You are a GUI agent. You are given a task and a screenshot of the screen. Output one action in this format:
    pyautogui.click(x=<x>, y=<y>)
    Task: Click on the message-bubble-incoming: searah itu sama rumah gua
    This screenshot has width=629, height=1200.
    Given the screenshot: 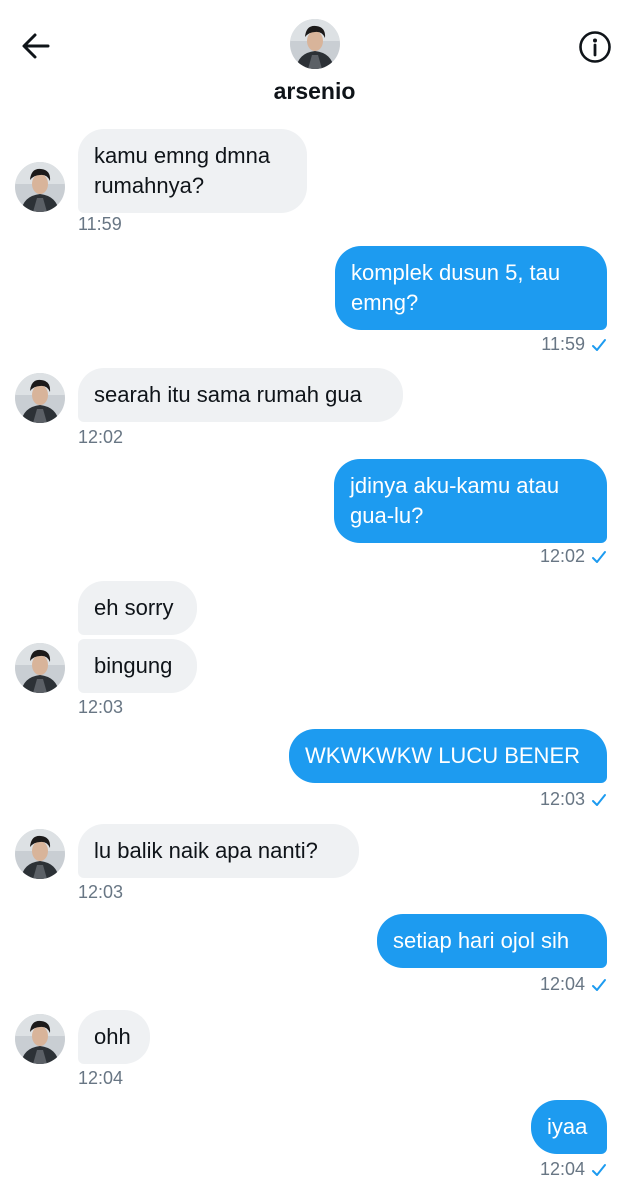 What is the action you would take?
    pyautogui.click(x=240, y=395)
    